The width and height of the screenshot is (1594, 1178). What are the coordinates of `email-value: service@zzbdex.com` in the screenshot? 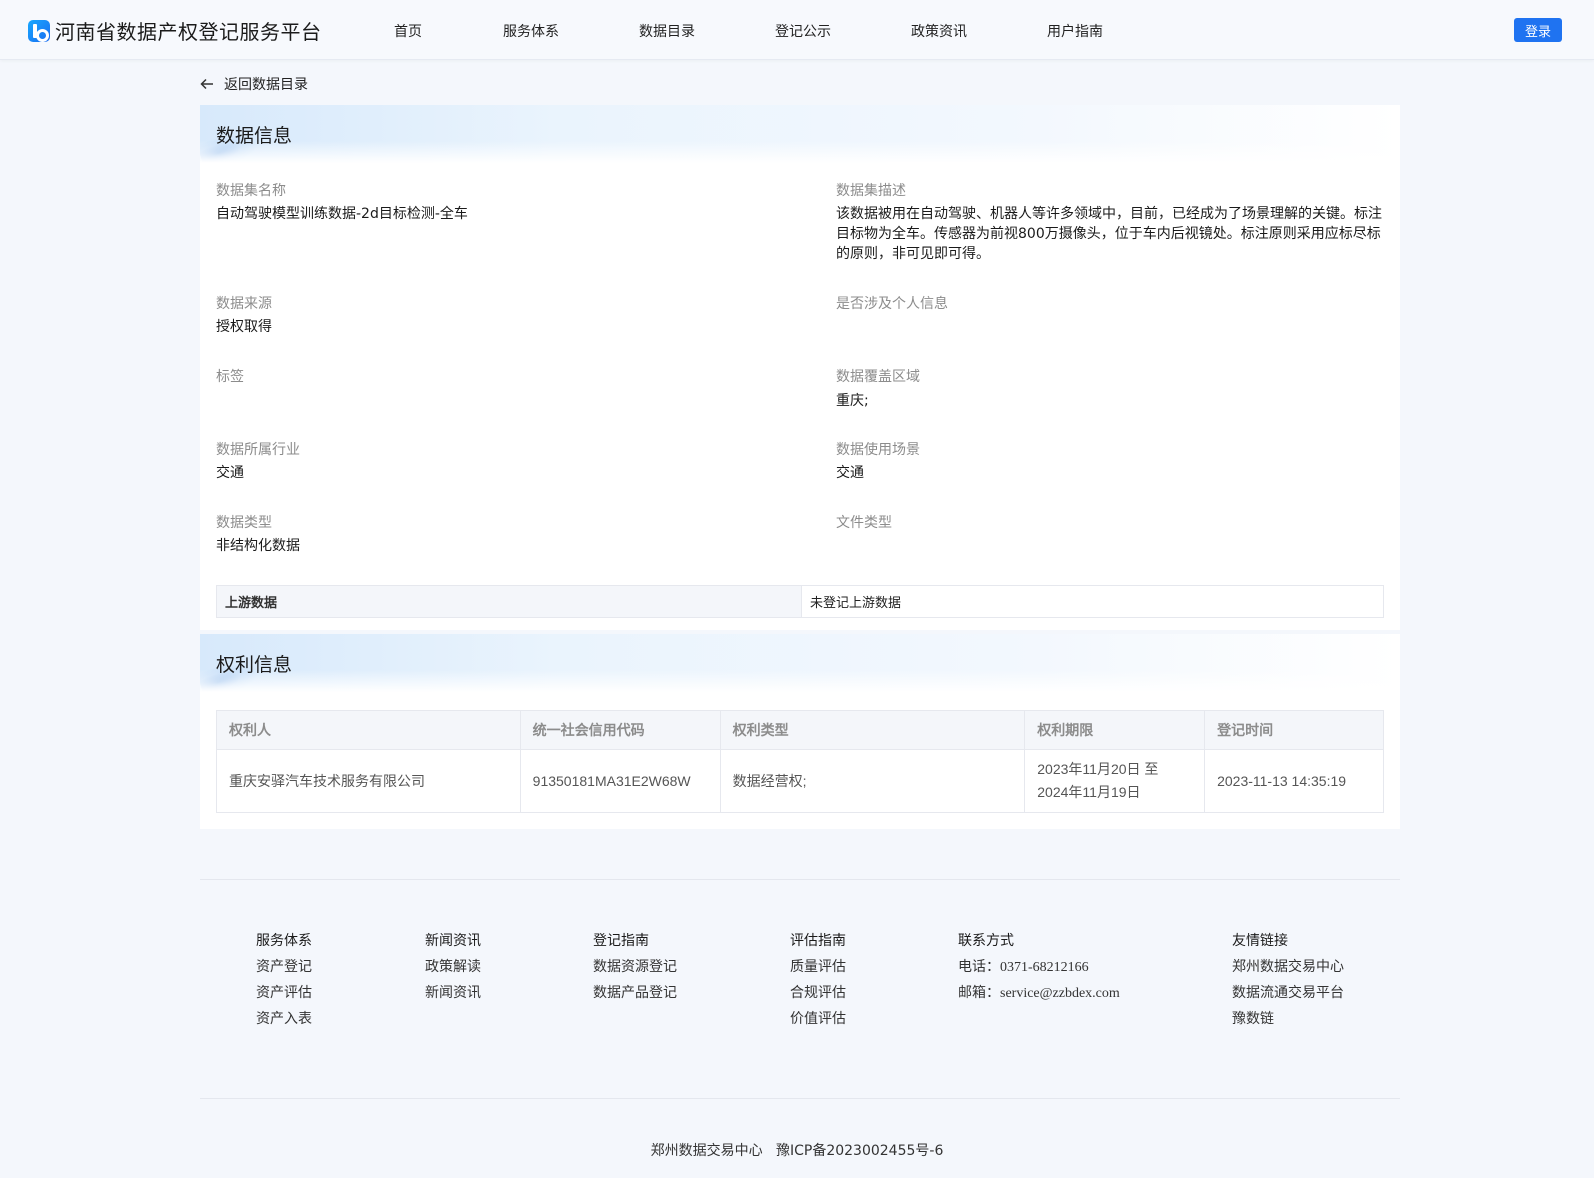 It's located at (1060, 993).